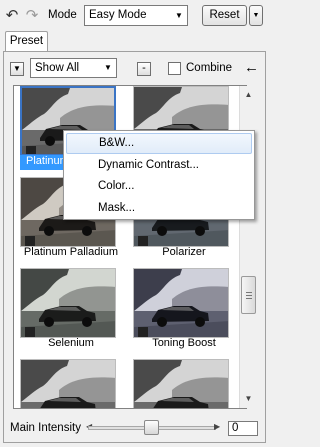 The height and width of the screenshot is (447, 320). I want to click on minus-label: -, so click(144, 68).